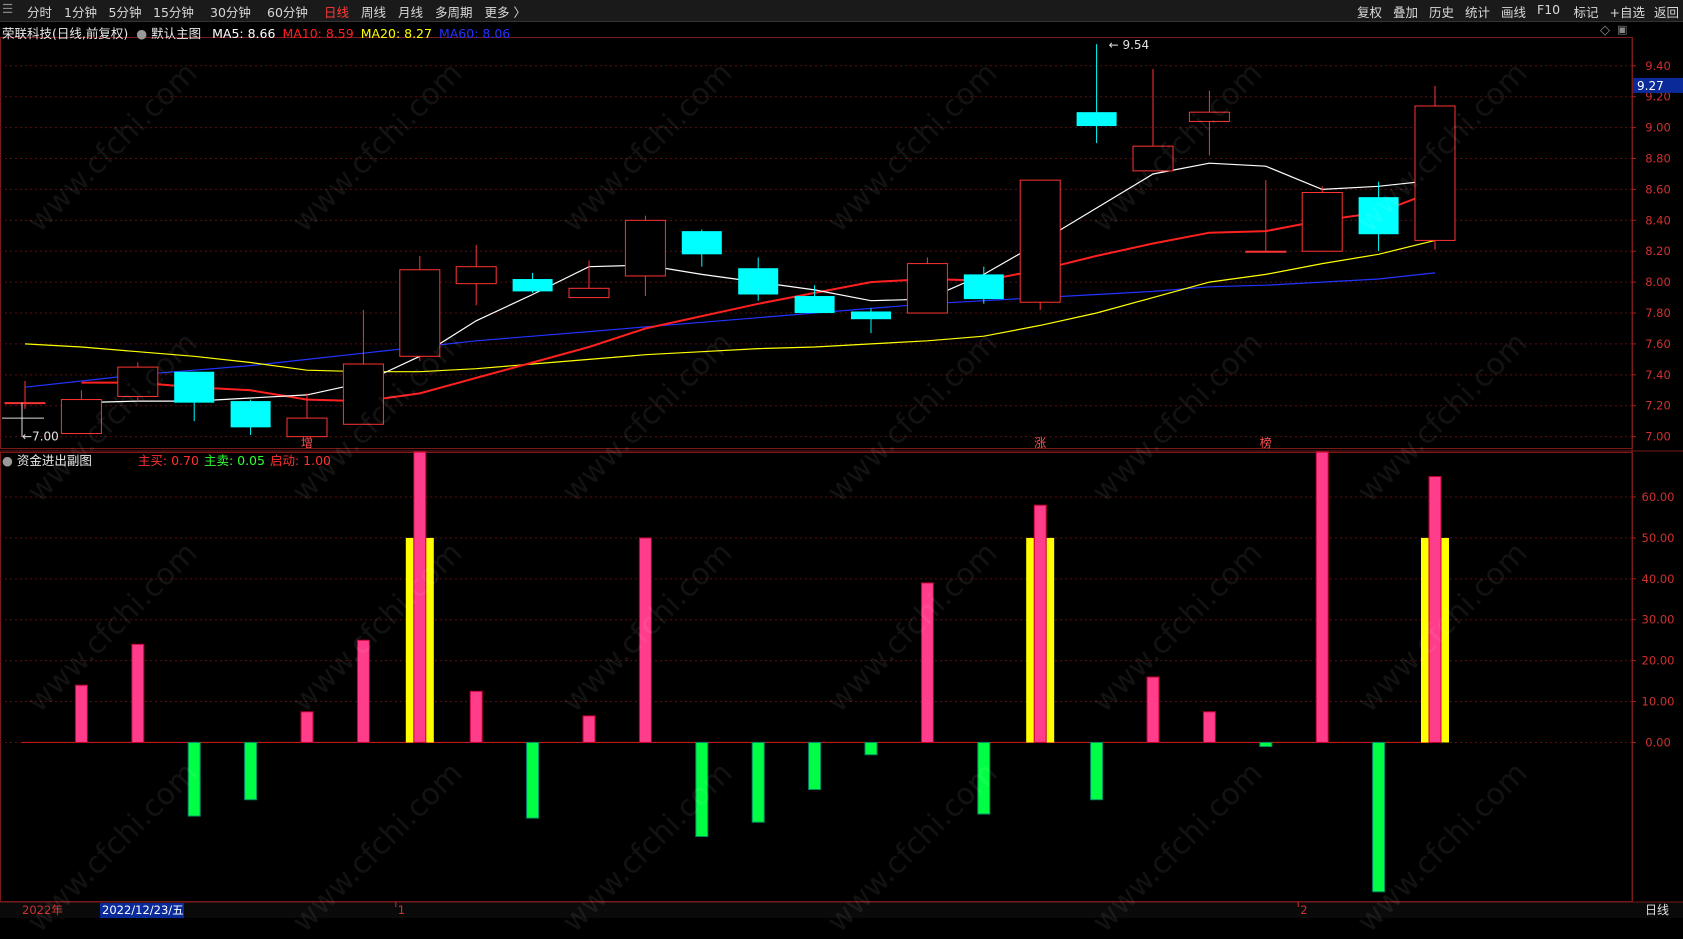 The image size is (1683, 939). What do you see at coordinates (1658, 702) in the screenshot?
I see `sub-tick-label: 10.00` at bounding box center [1658, 702].